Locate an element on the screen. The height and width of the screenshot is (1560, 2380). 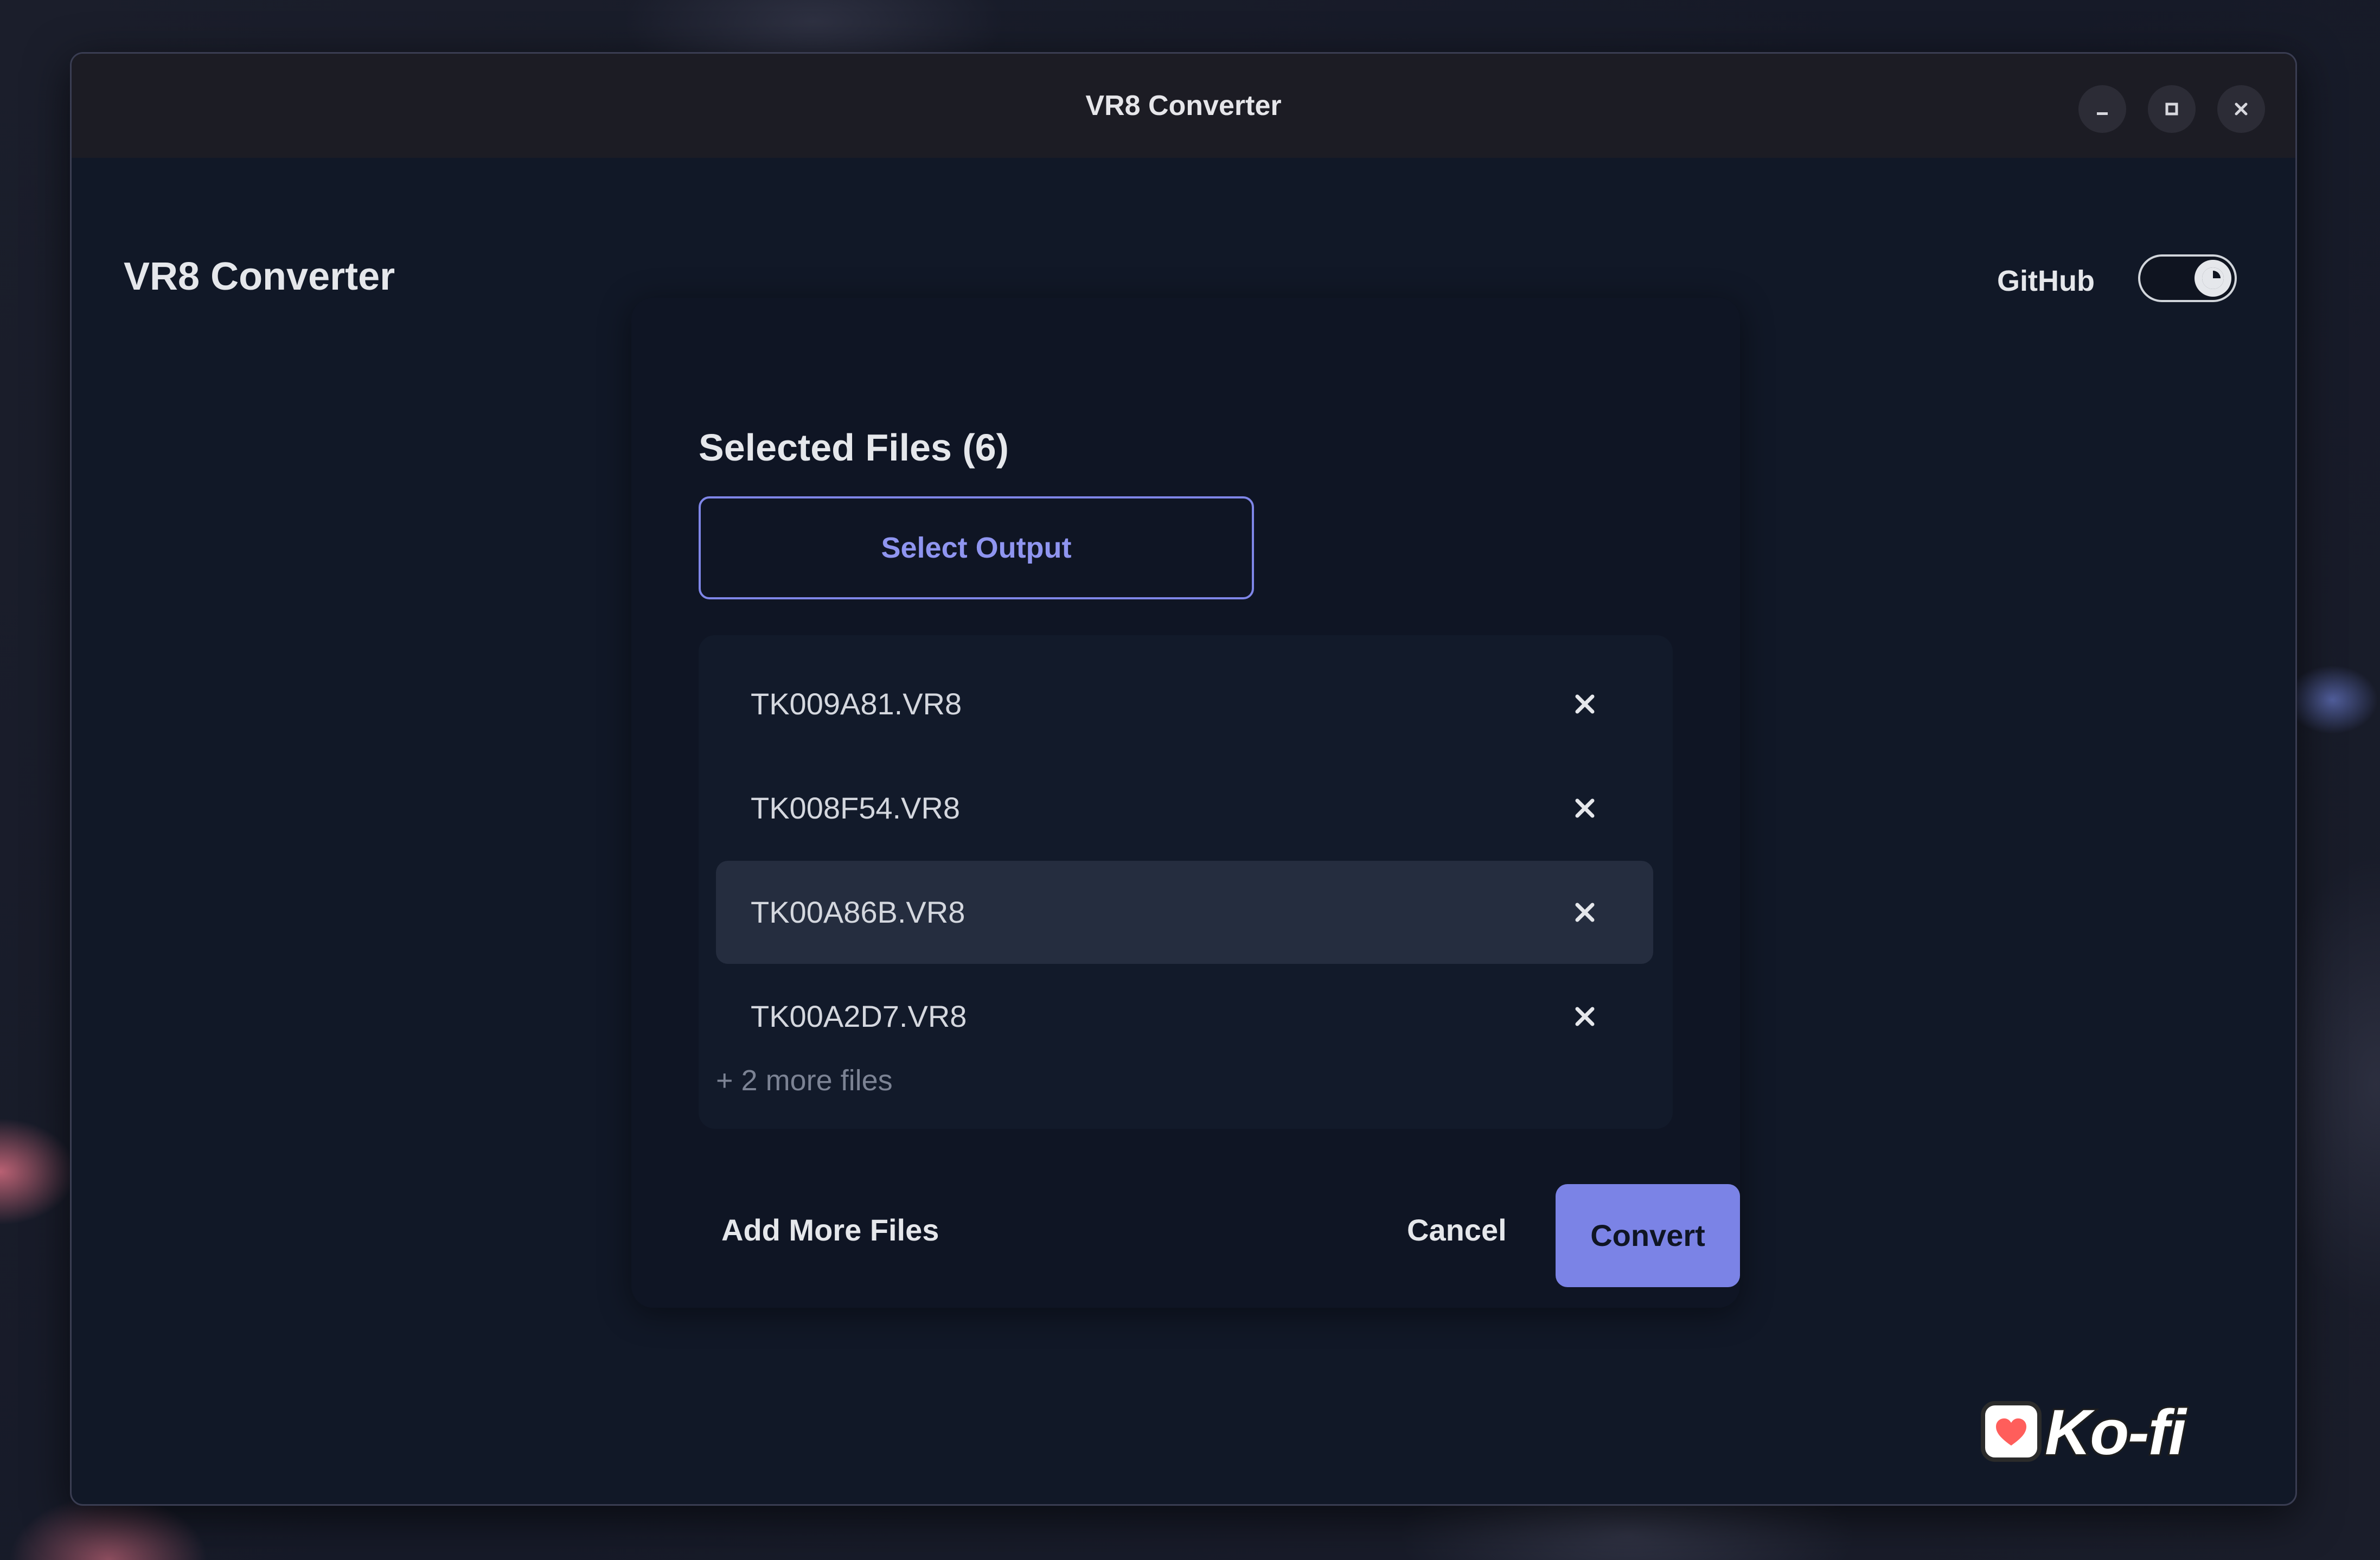
file-name: TK00A86B.VR8 is located at coordinates (858, 912).